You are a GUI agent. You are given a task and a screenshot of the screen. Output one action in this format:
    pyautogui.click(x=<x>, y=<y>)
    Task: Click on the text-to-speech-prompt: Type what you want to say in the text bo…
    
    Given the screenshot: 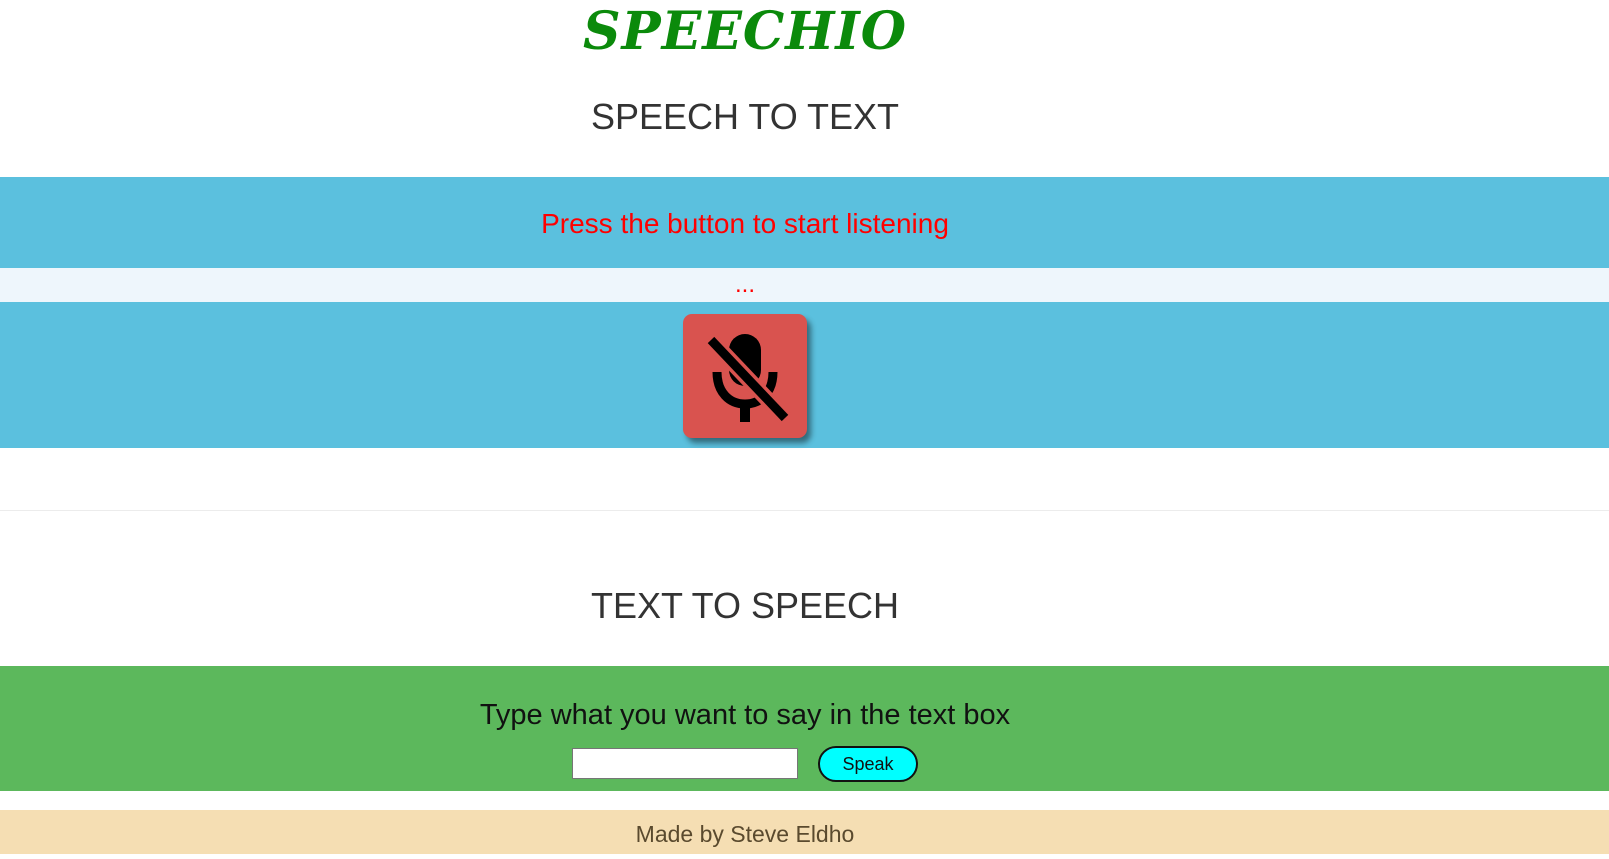 What is the action you would take?
    pyautogui.click(x=745, y=715)
    